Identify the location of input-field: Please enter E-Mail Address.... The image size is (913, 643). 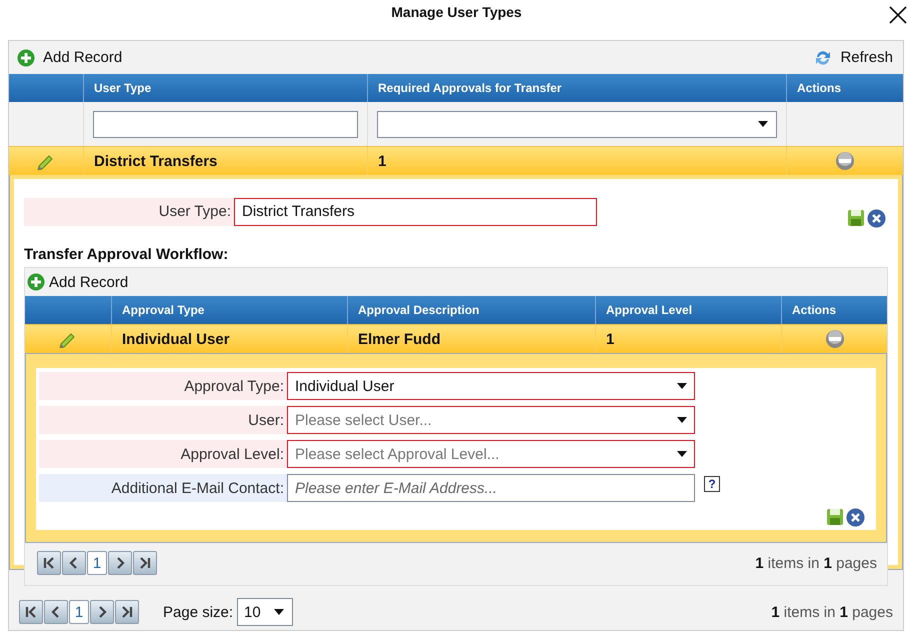
(491, 488).